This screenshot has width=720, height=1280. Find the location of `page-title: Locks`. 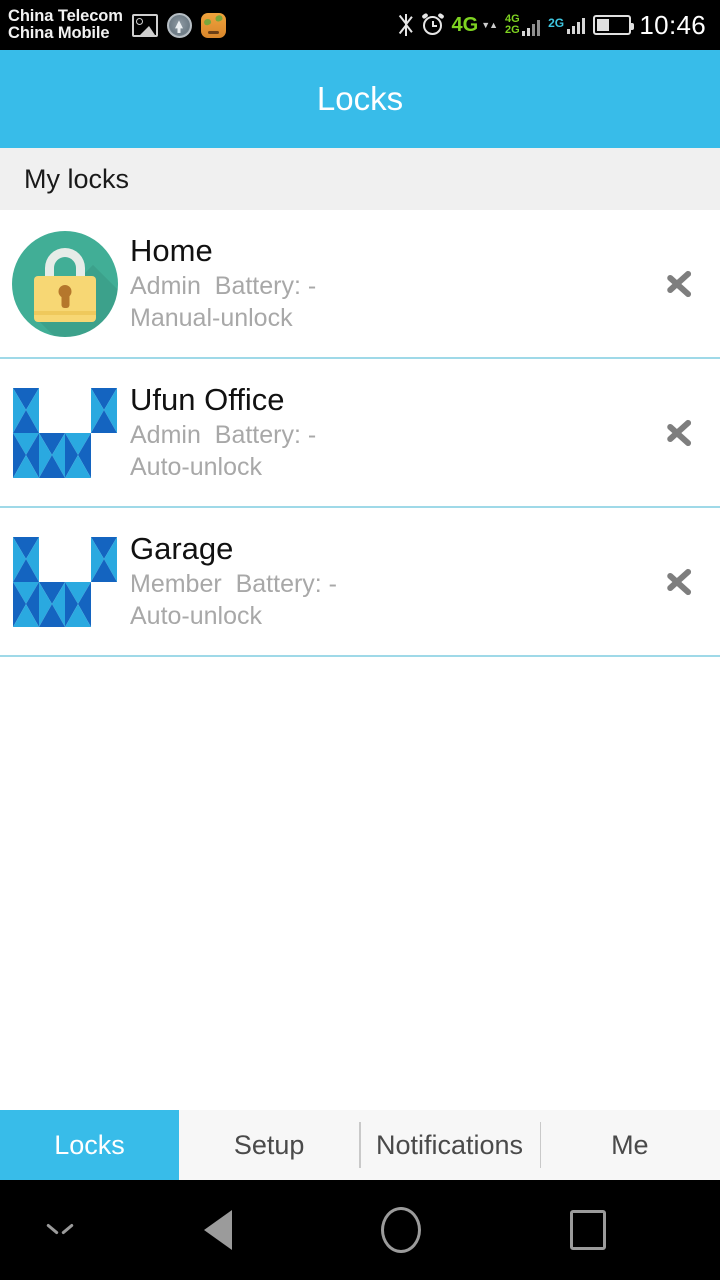

page-title: Locks is located at coordinates (360, 98).